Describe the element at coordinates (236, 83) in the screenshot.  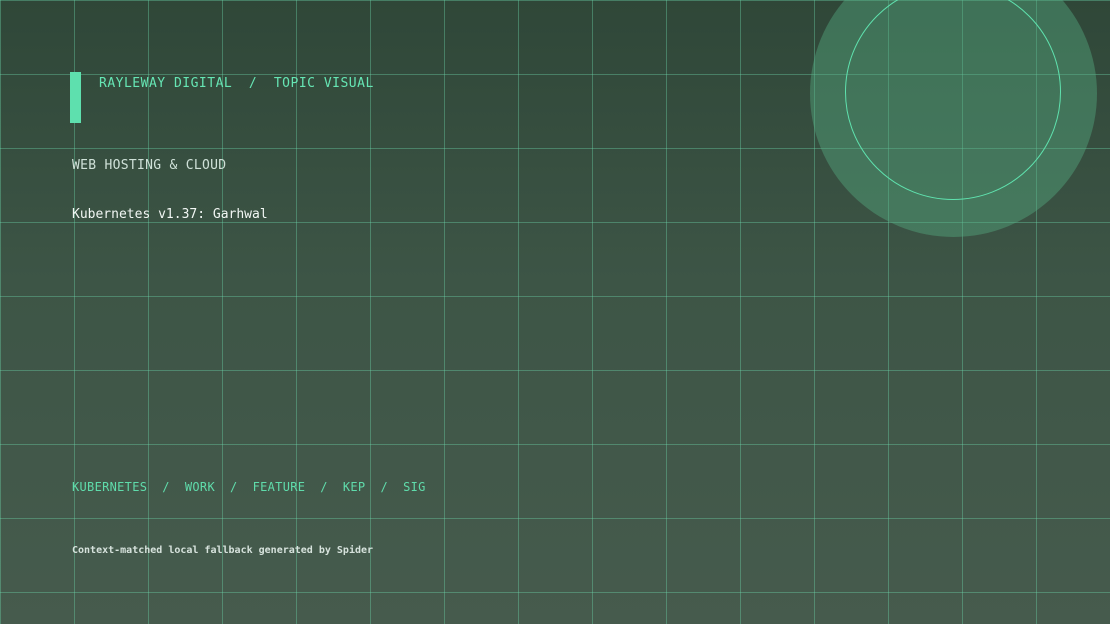
I see `brand-eyebrow: RAYLEWAY DIGITAL / TOPIC VISUAL` at that location.